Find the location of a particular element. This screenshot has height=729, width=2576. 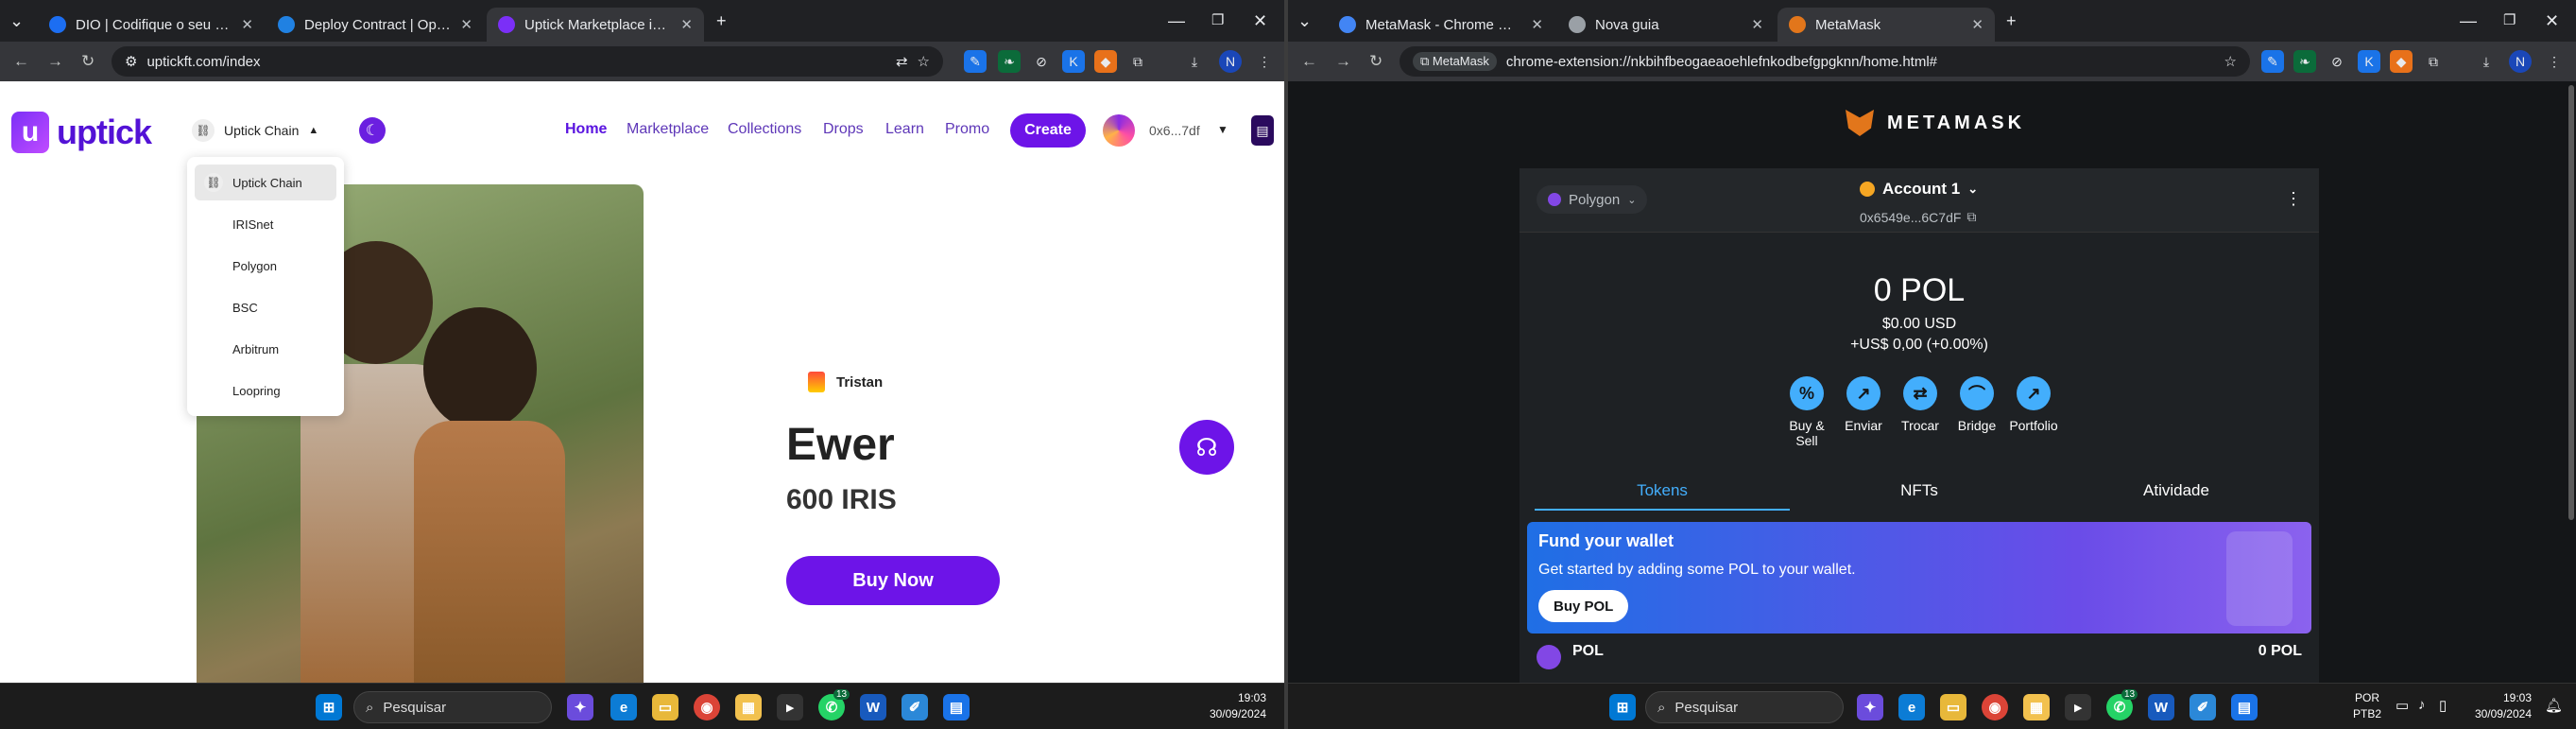

address-bar: ⚙ uptickft.com/index ⇄ ☆ is located at coordinates (527, 61).